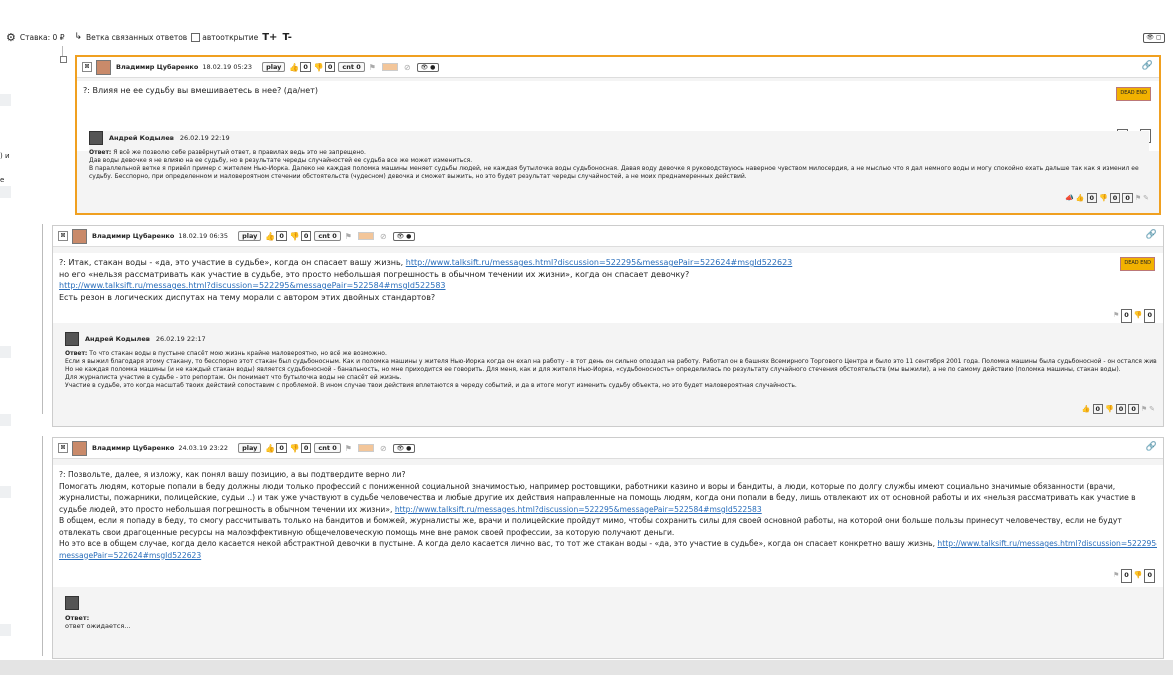 The height and width of the screenshot is (675, 1173). I want to click on answer-header: Андрей Кодылев 26.02.19 22:19, so click(619, 138).